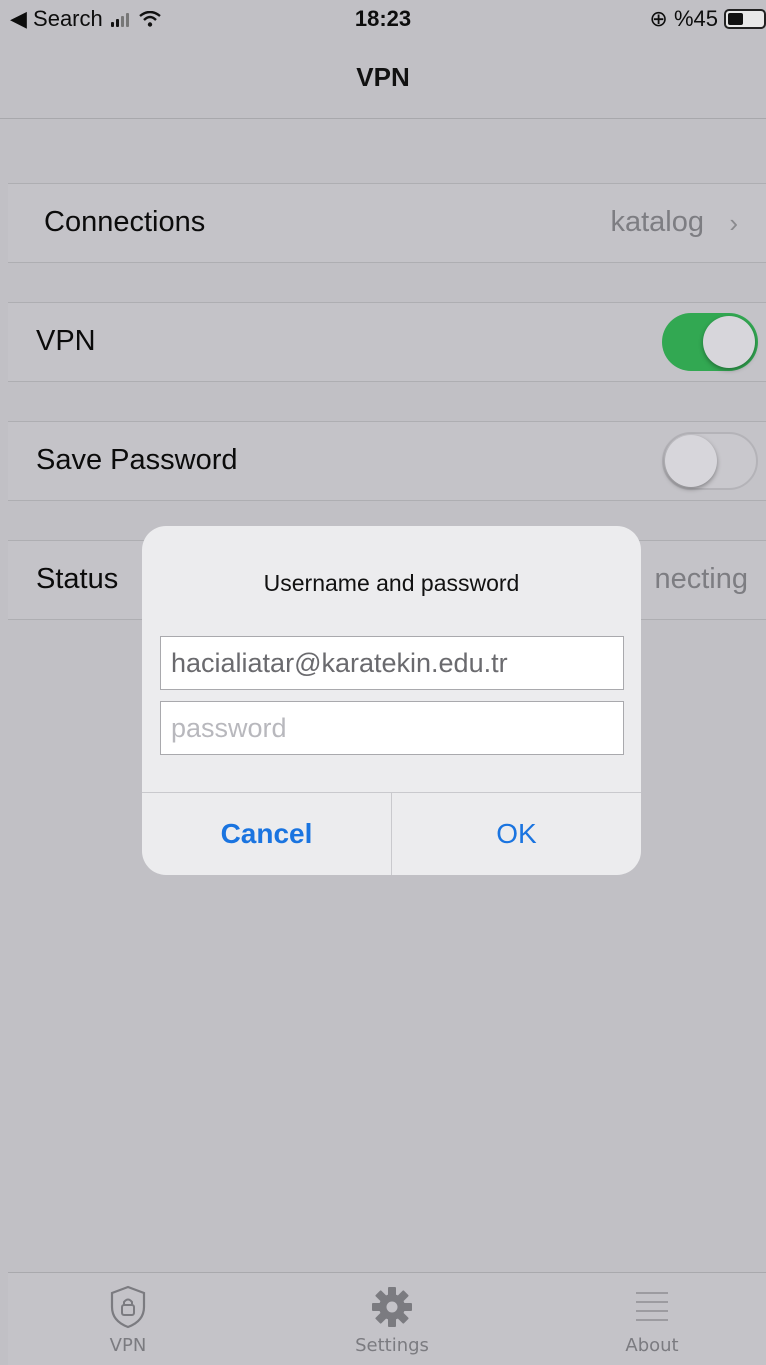 This screenshot has height=1365, width=766. I want to click on vpn-row: VPN, so click(387, 342).